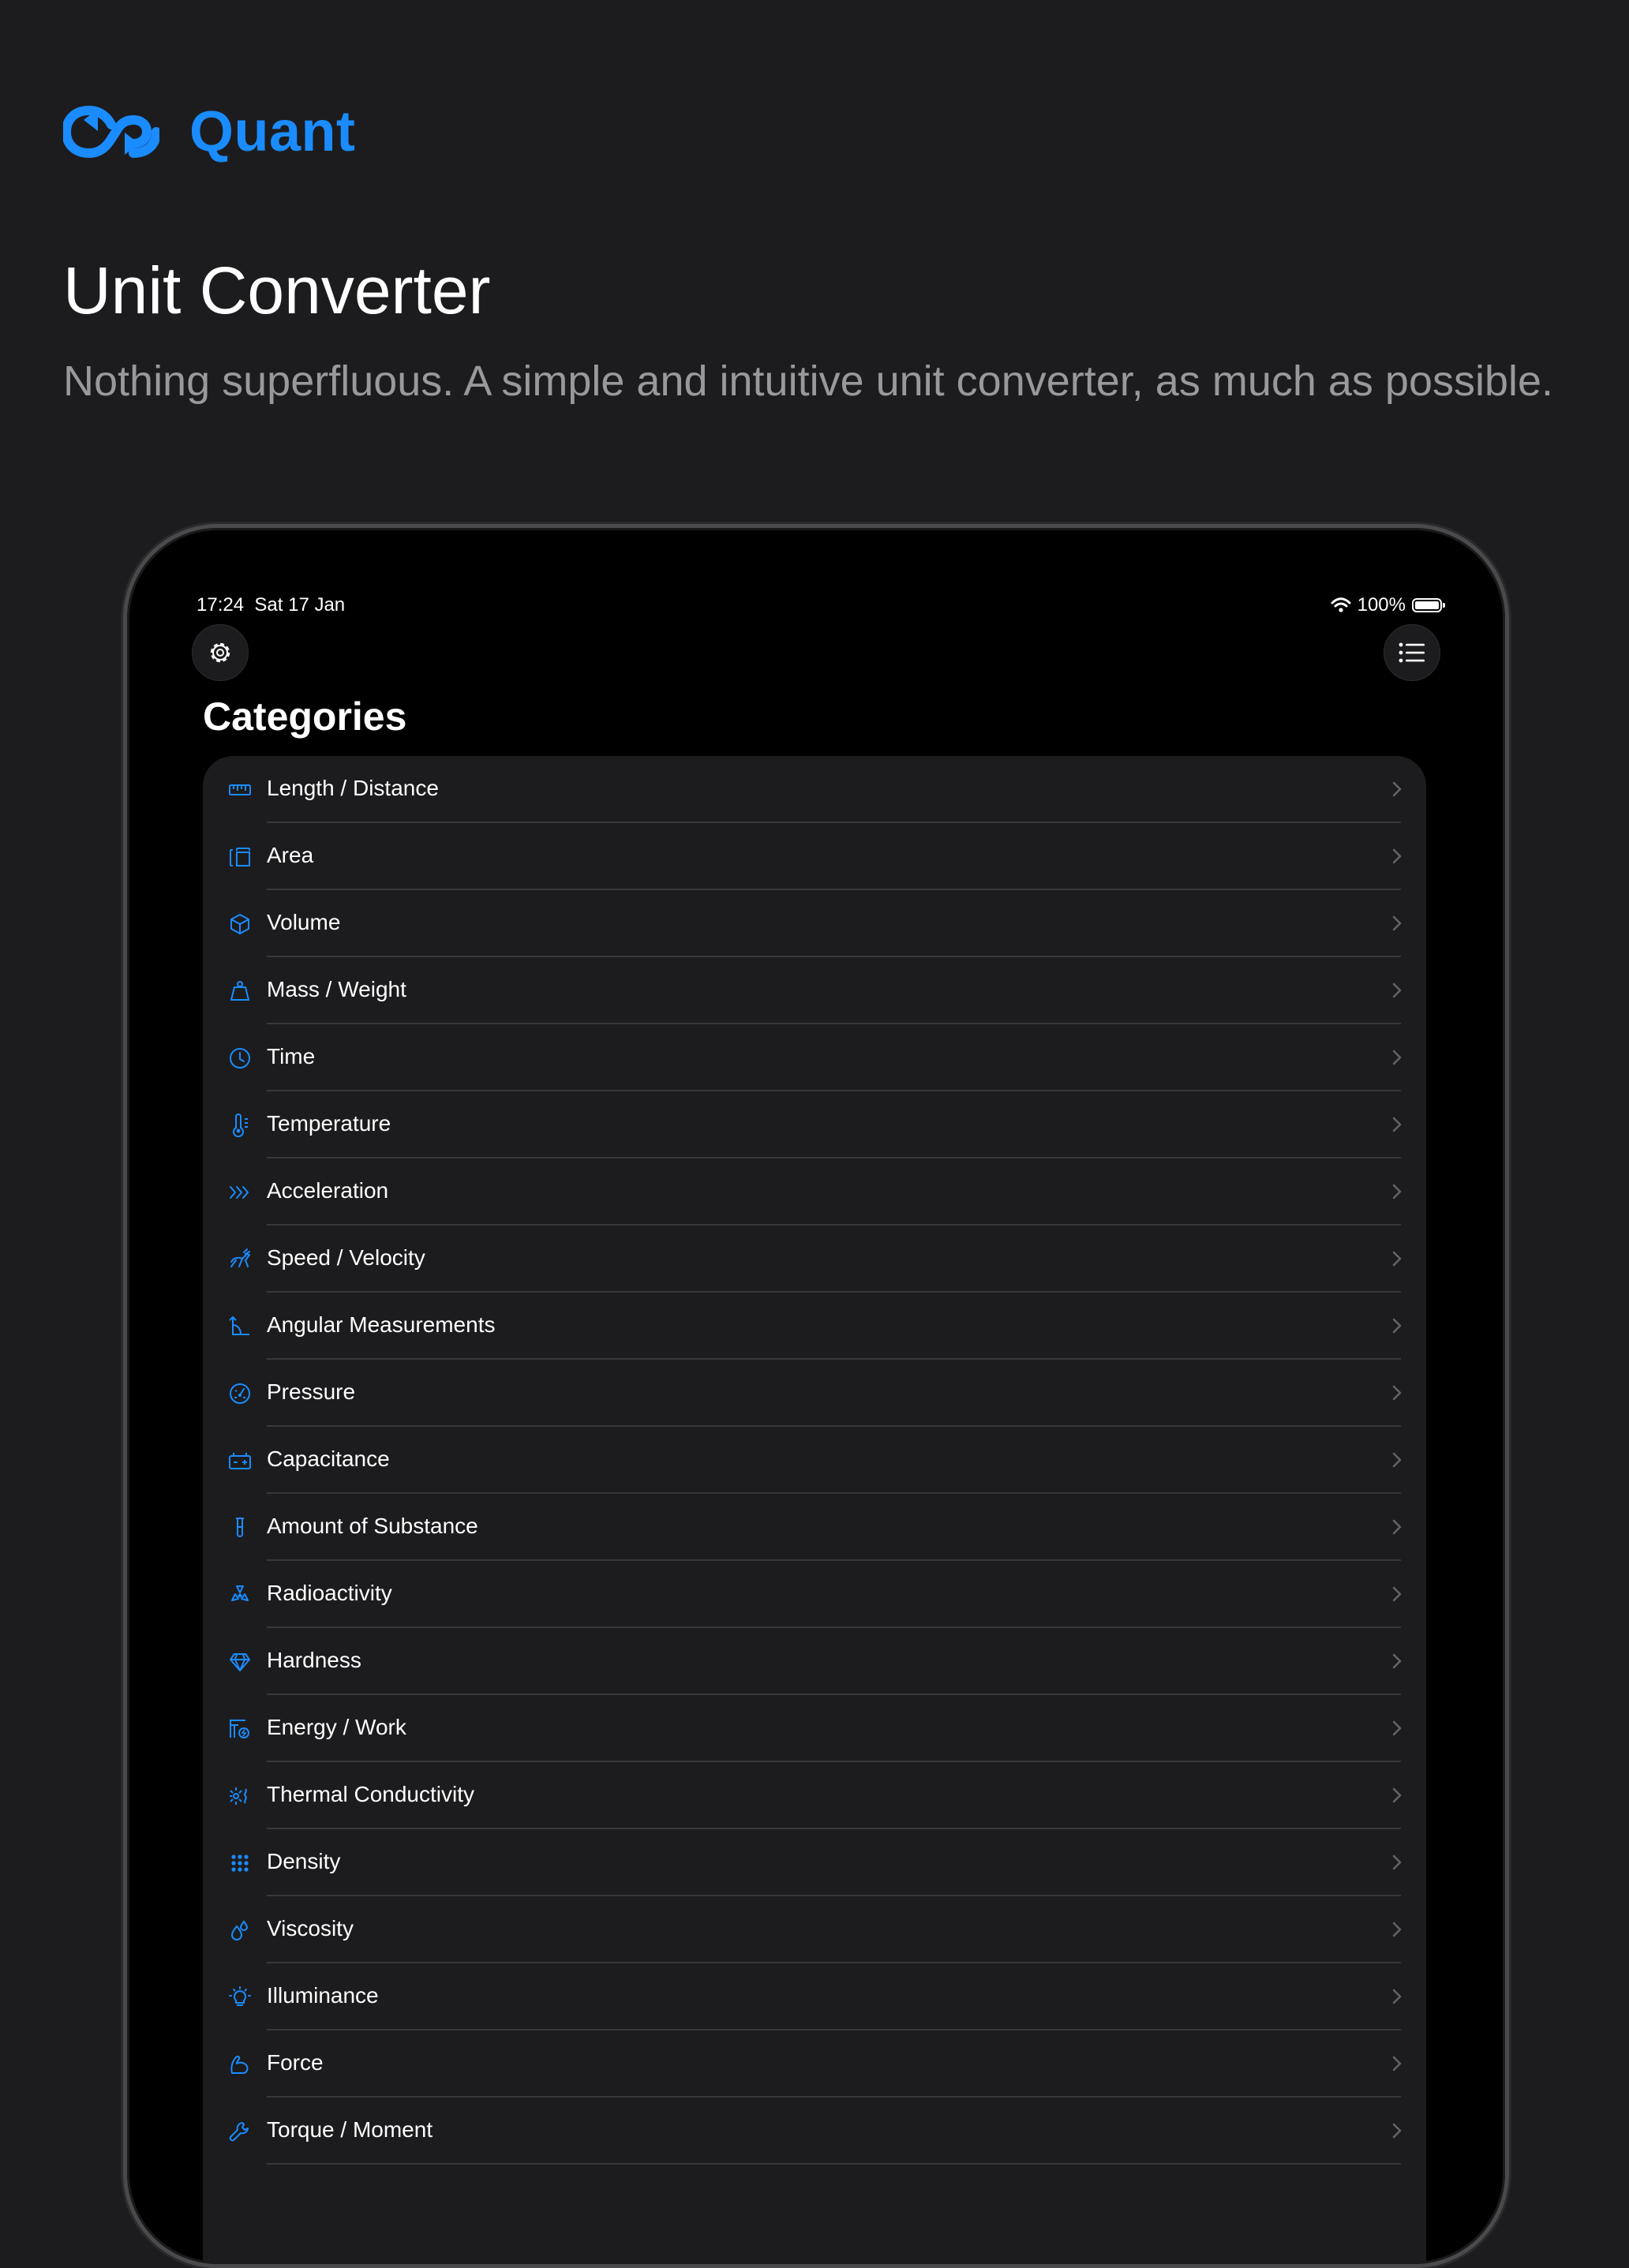  What do you see at coordinates (240, 1593) in the screenshot?
I see `radiation-icon` at bounding box center [240, 1593].